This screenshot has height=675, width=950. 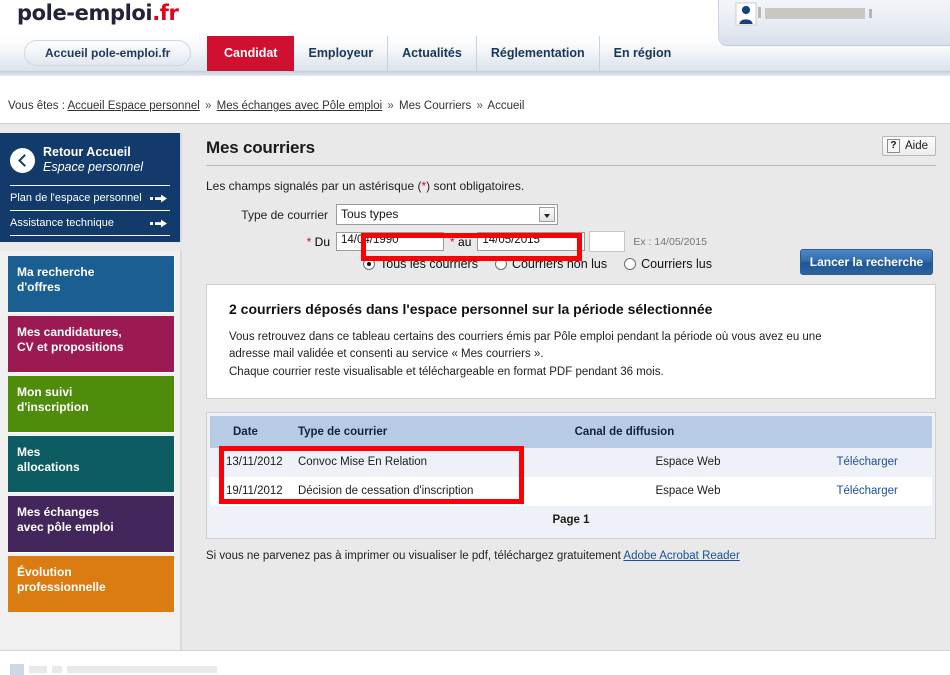 I want to click on logo-text: pole-emploi, so click(x=85, y=13).